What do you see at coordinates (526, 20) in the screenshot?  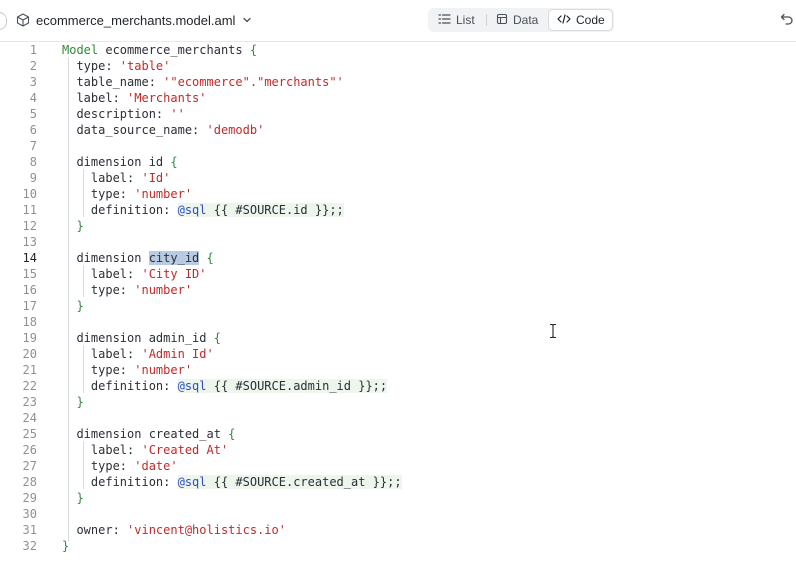 I see `data-view-label: Data` at bounding box center [526, 20].